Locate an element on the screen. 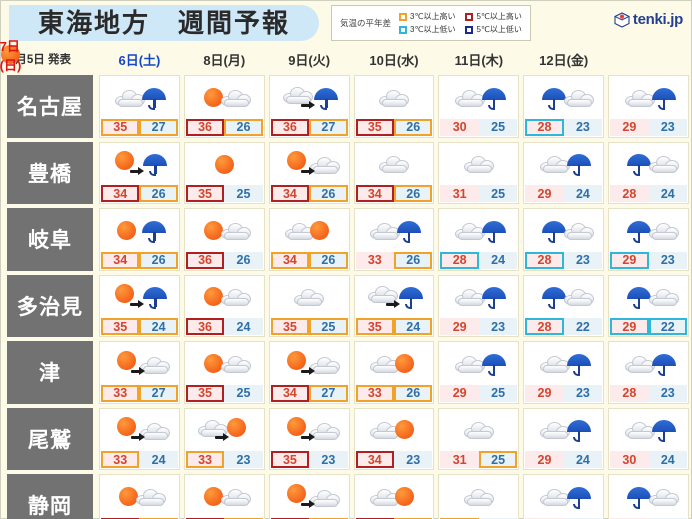 This screenshot has height=519, width=692. forecast-cell: 3825 is located at coordinates (224, 496).